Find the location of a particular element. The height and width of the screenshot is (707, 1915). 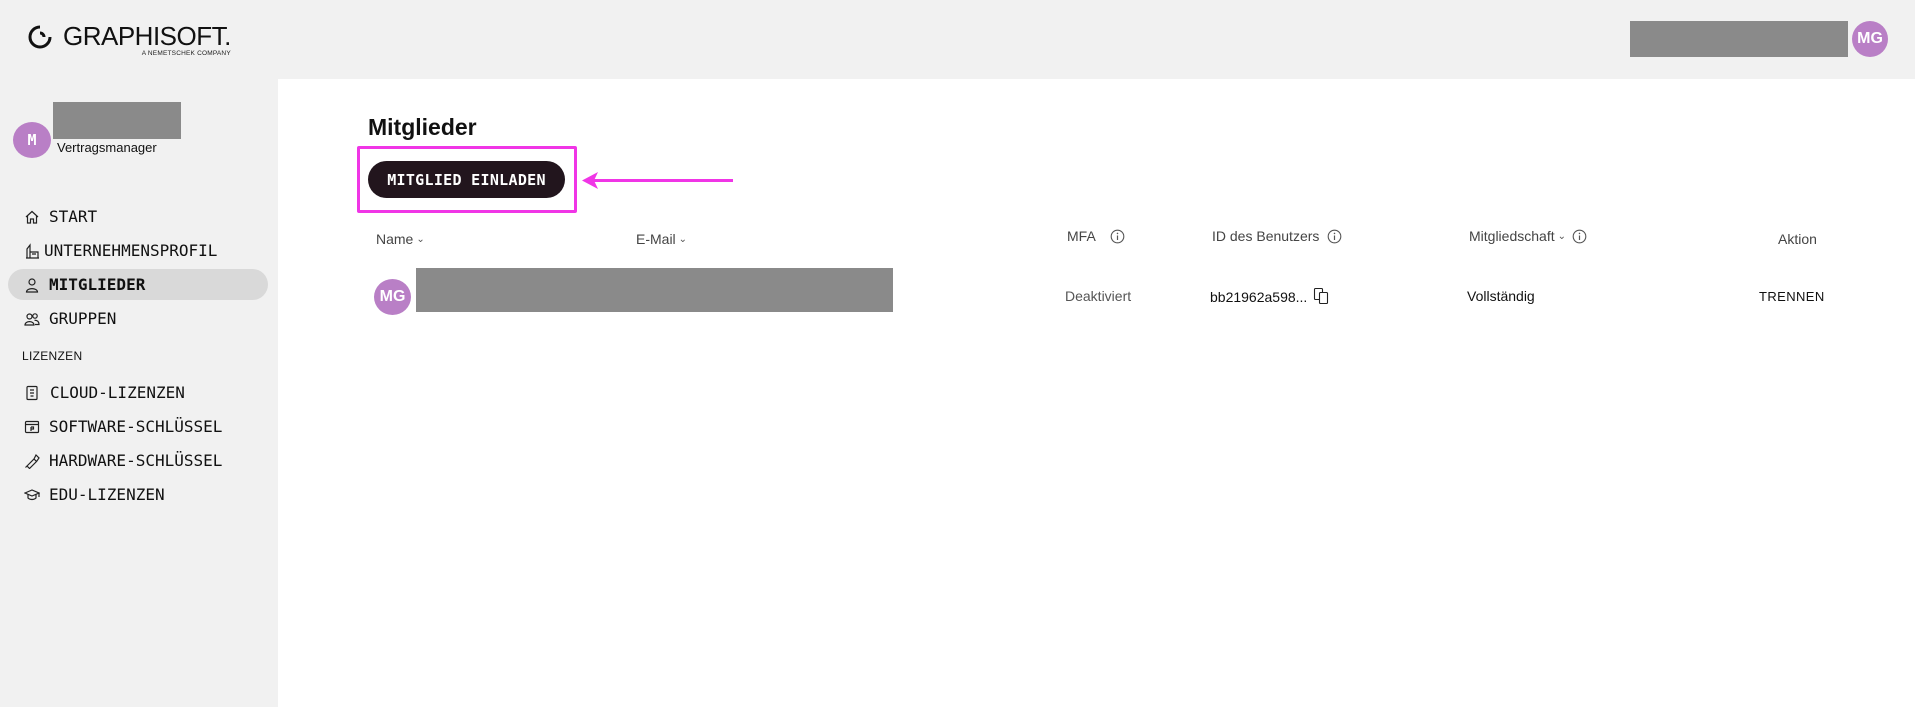

column-header-label: Name is located at coordinates (395, 239).